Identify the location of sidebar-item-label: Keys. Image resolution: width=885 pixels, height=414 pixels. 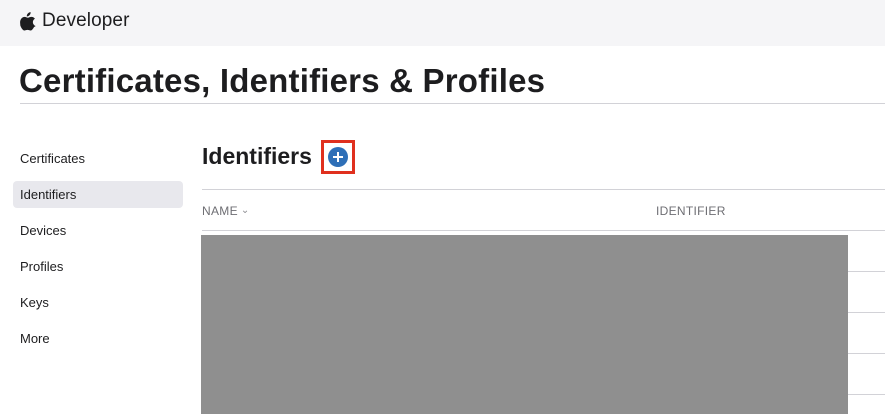
(34, 302).